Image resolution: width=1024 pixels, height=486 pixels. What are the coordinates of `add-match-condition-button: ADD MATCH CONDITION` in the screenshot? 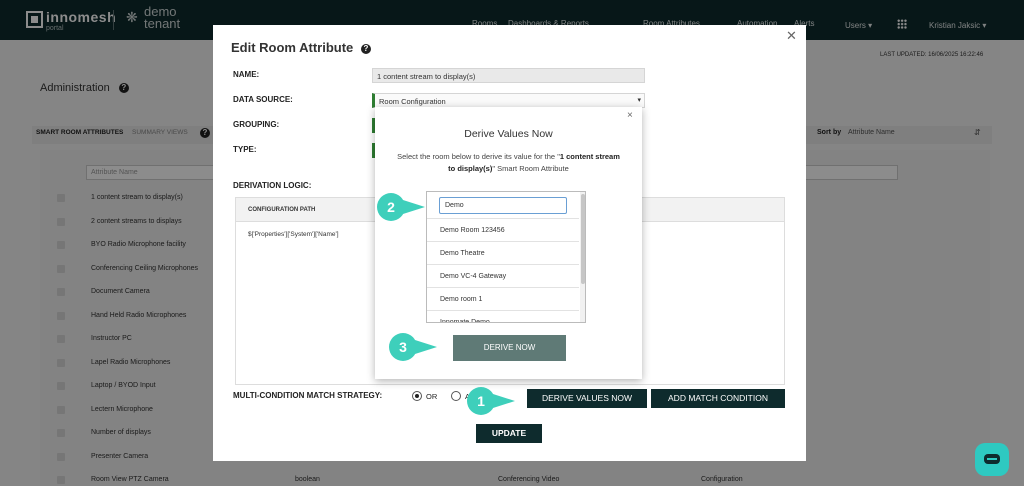 It's located at (718, 398).